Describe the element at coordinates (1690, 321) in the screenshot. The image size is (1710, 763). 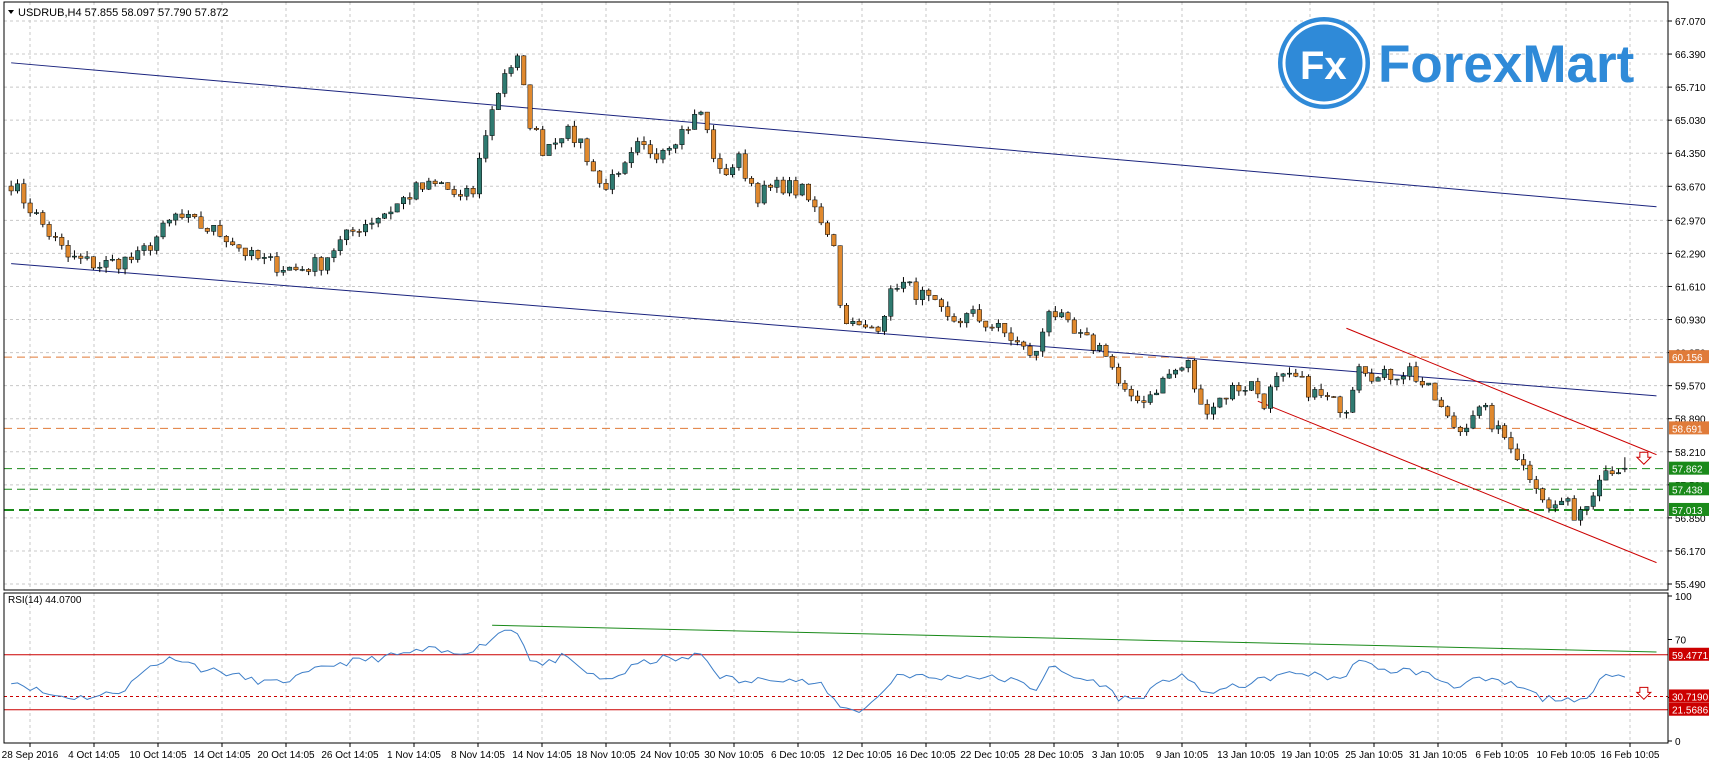
I see `y-tick-label: 60.930` at that location.